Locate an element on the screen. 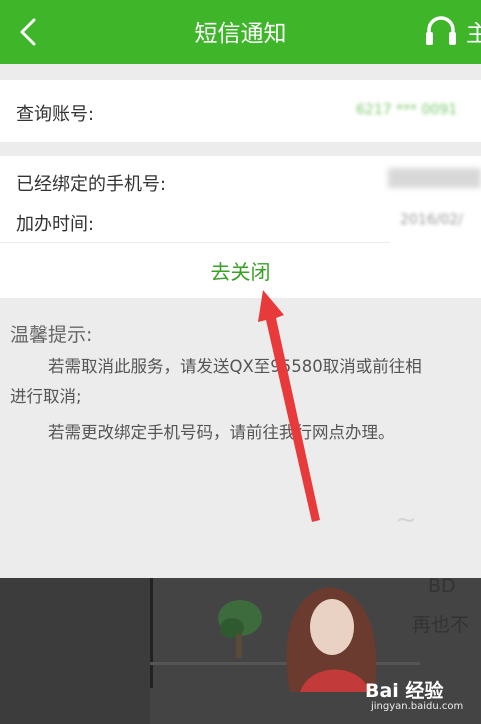 The image size is (481, 724). account-row: 查询账号: 6217 *** 0091 is located at coordinates (240, 111).